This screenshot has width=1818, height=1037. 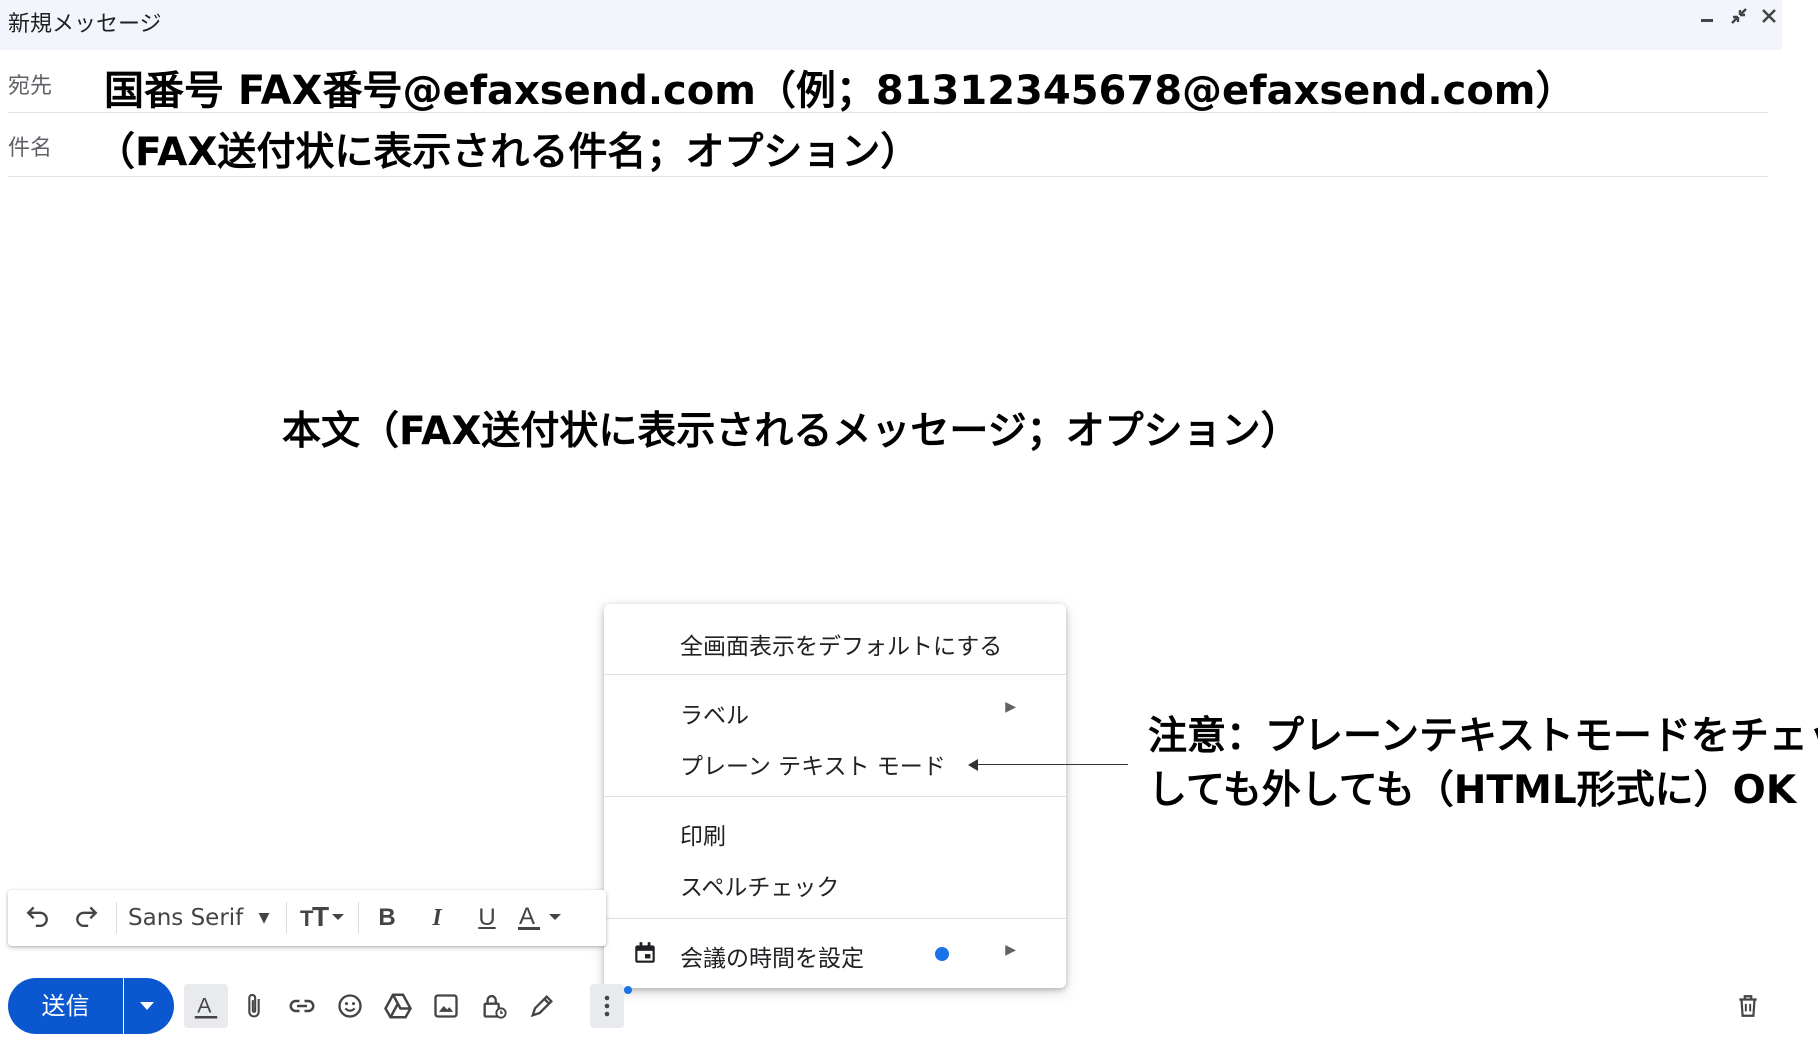 What do you see at coordinates (38, 918) in the screenshot?
I see `undo-icon` at bounding box center [38, 918].